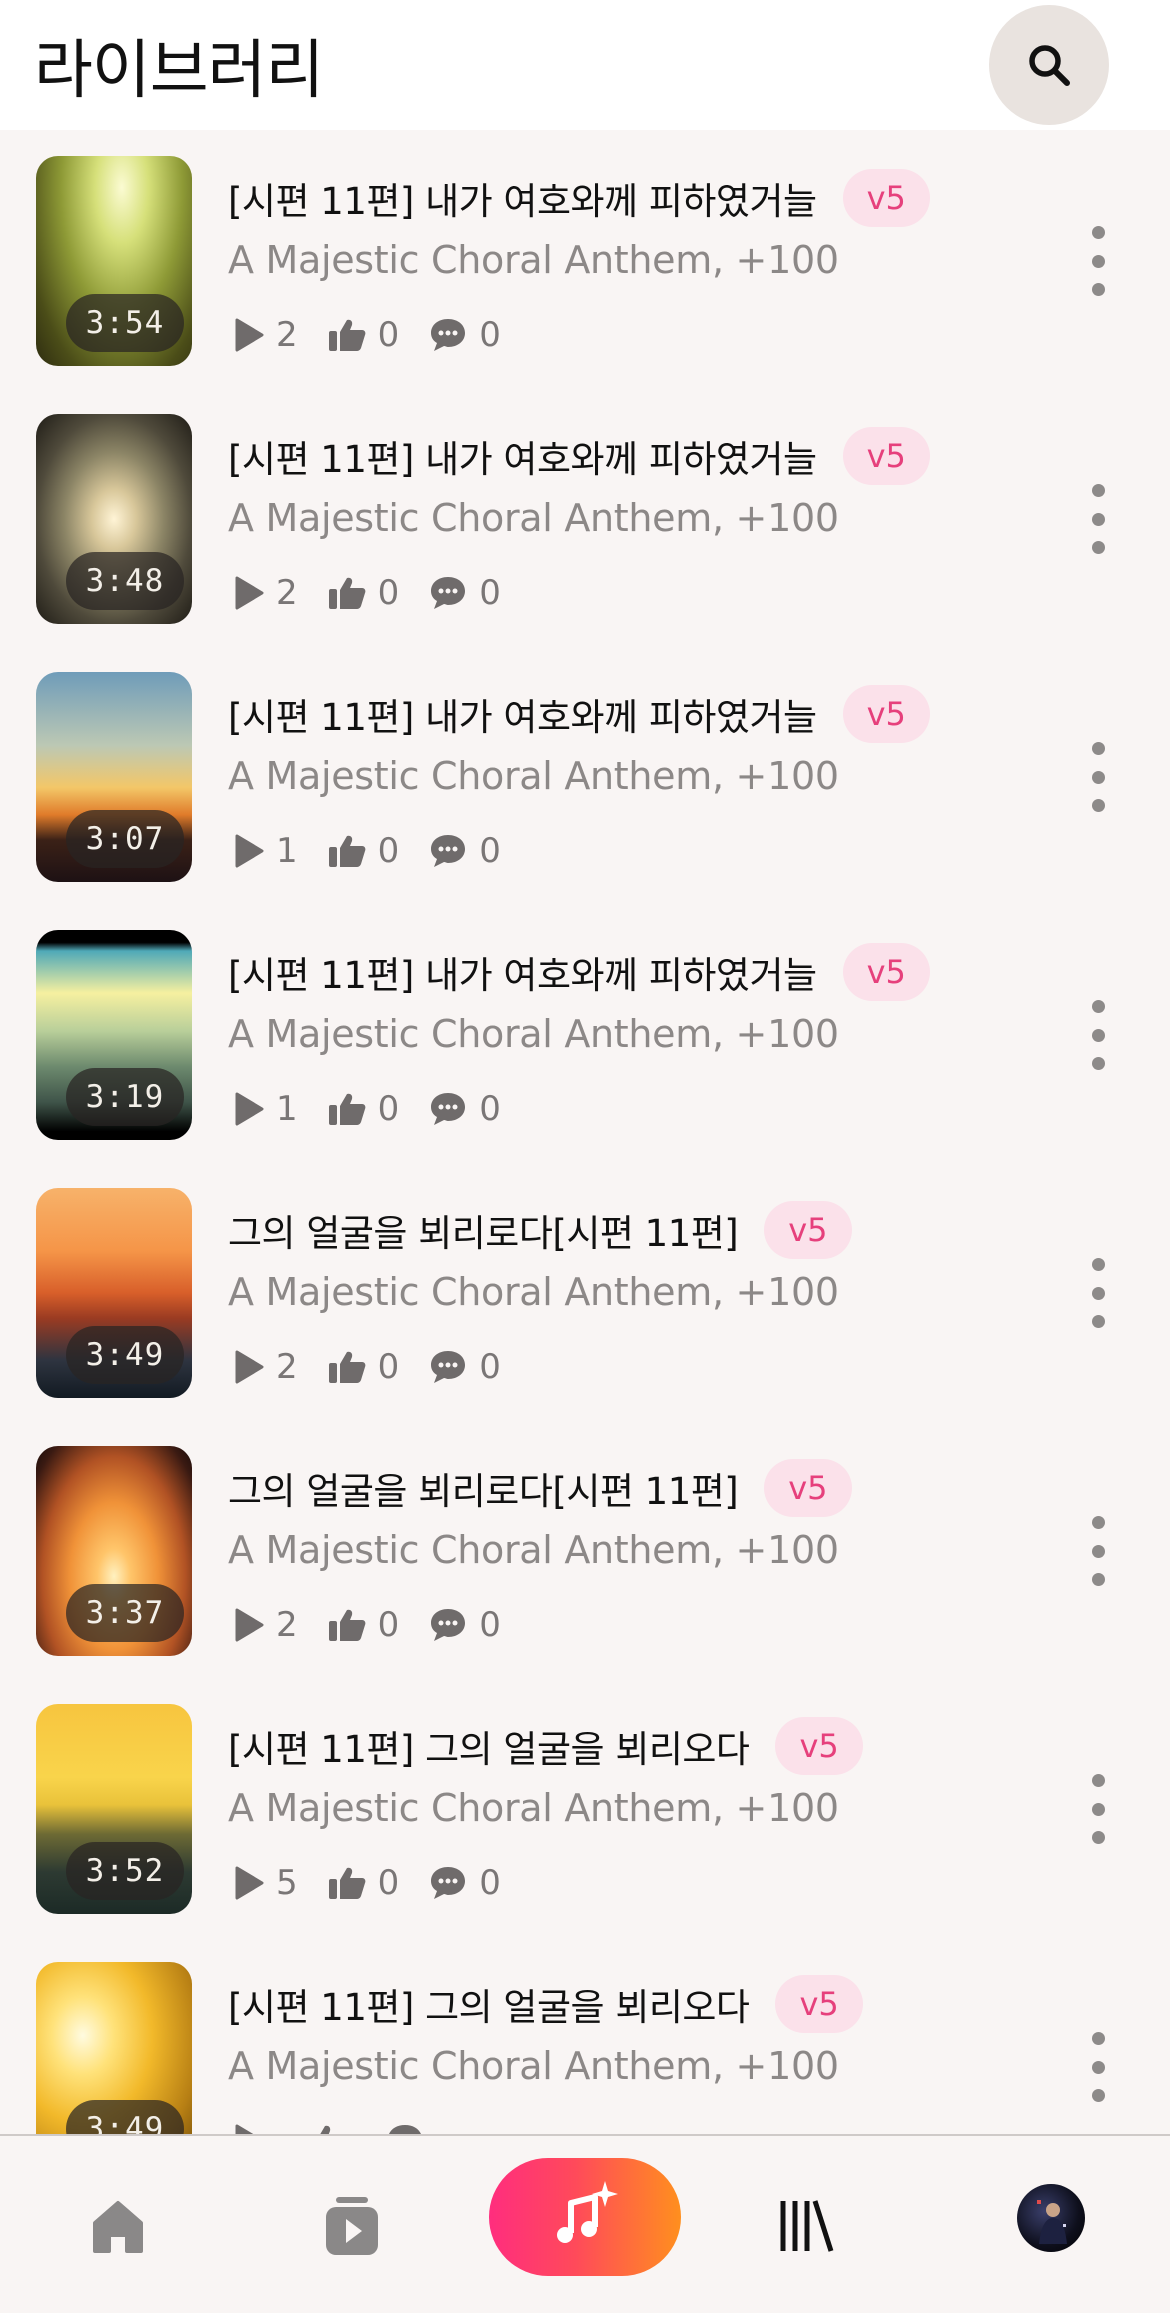 Image resolution: width=1170 pixels, height=2313 pixels. I want to click on song-cover-art: 3:07, so click(114, 777).